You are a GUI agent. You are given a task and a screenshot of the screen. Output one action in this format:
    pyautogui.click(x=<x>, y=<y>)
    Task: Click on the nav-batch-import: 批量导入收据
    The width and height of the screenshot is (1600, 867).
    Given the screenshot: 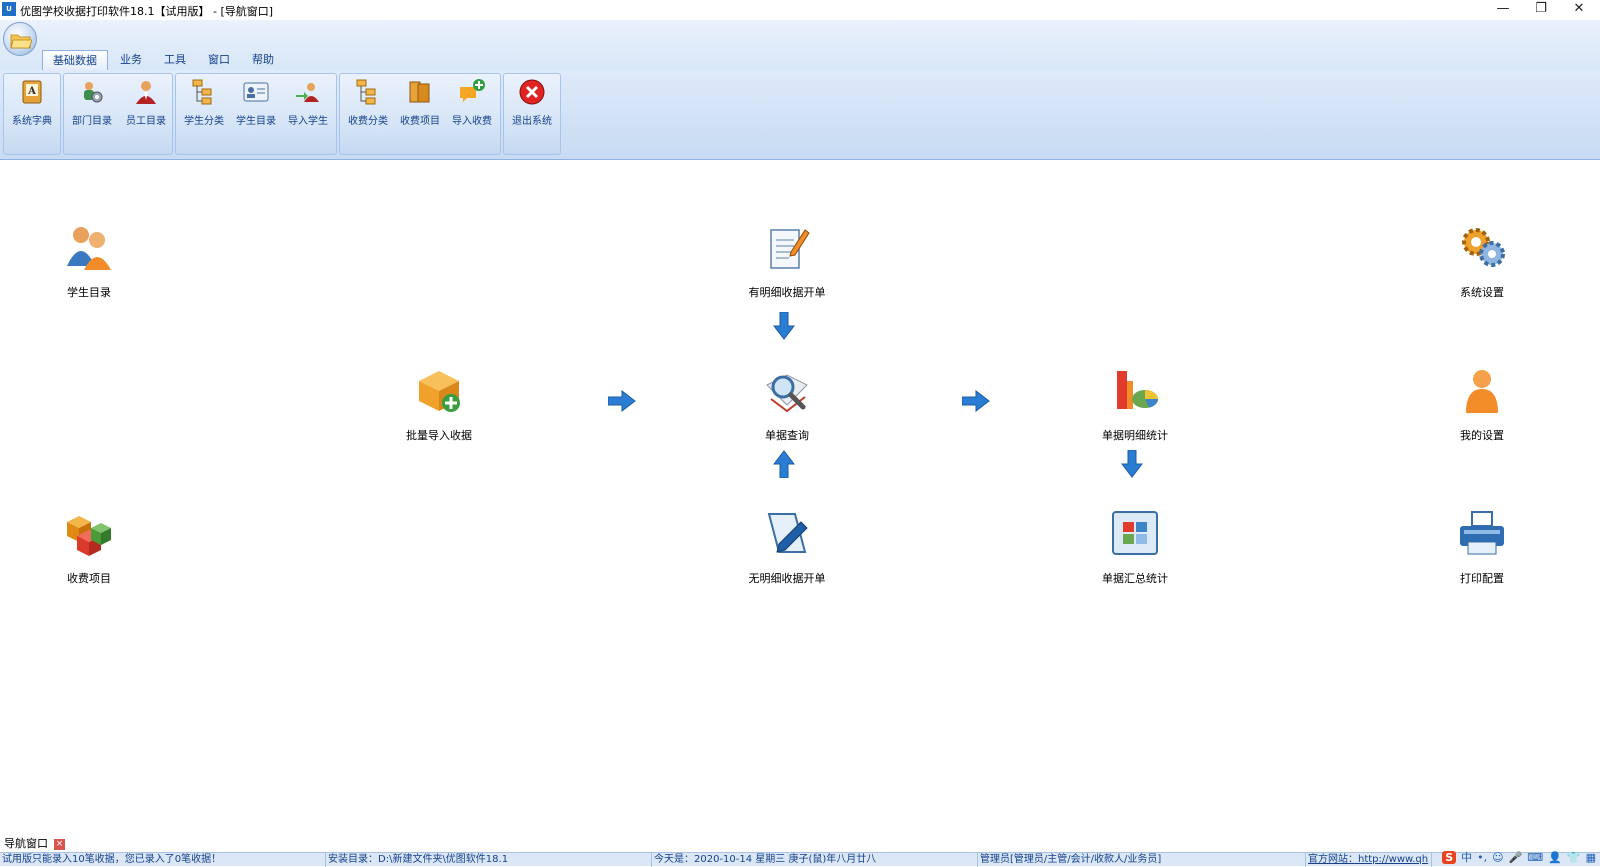 What is the action you would take?
    pyautogui.click(x=439, y=404)
    